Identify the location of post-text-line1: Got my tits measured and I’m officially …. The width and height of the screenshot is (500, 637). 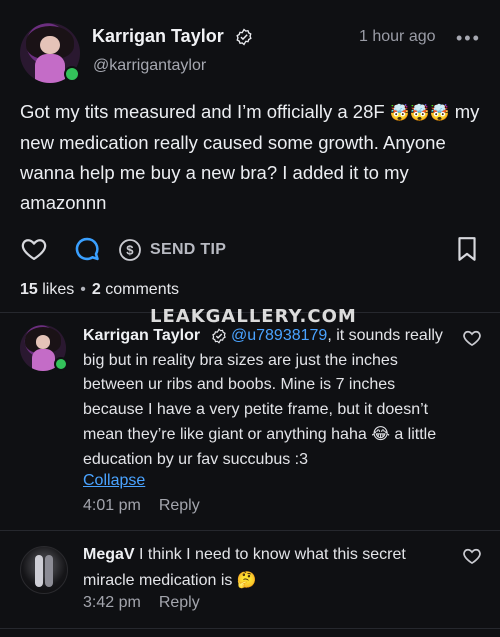
(202, 111).